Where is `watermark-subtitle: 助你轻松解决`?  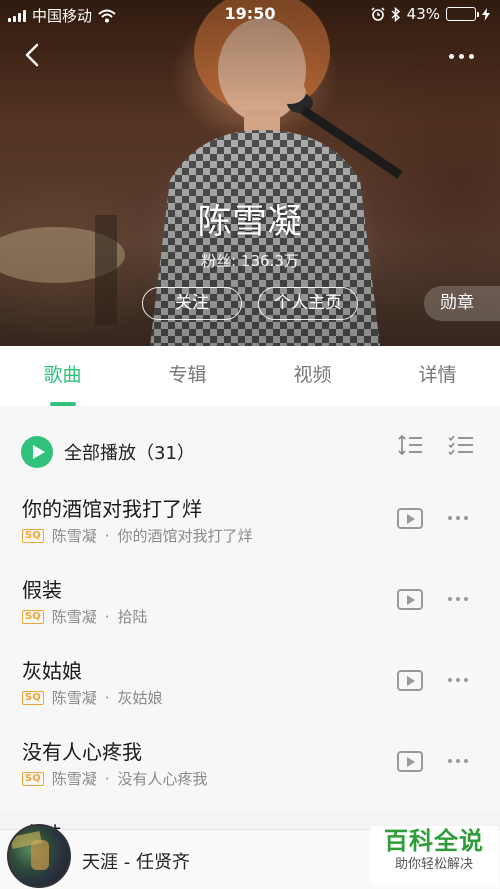 watermark-subtitle: 助你轻松解决 is located at coordinates (433, 864).